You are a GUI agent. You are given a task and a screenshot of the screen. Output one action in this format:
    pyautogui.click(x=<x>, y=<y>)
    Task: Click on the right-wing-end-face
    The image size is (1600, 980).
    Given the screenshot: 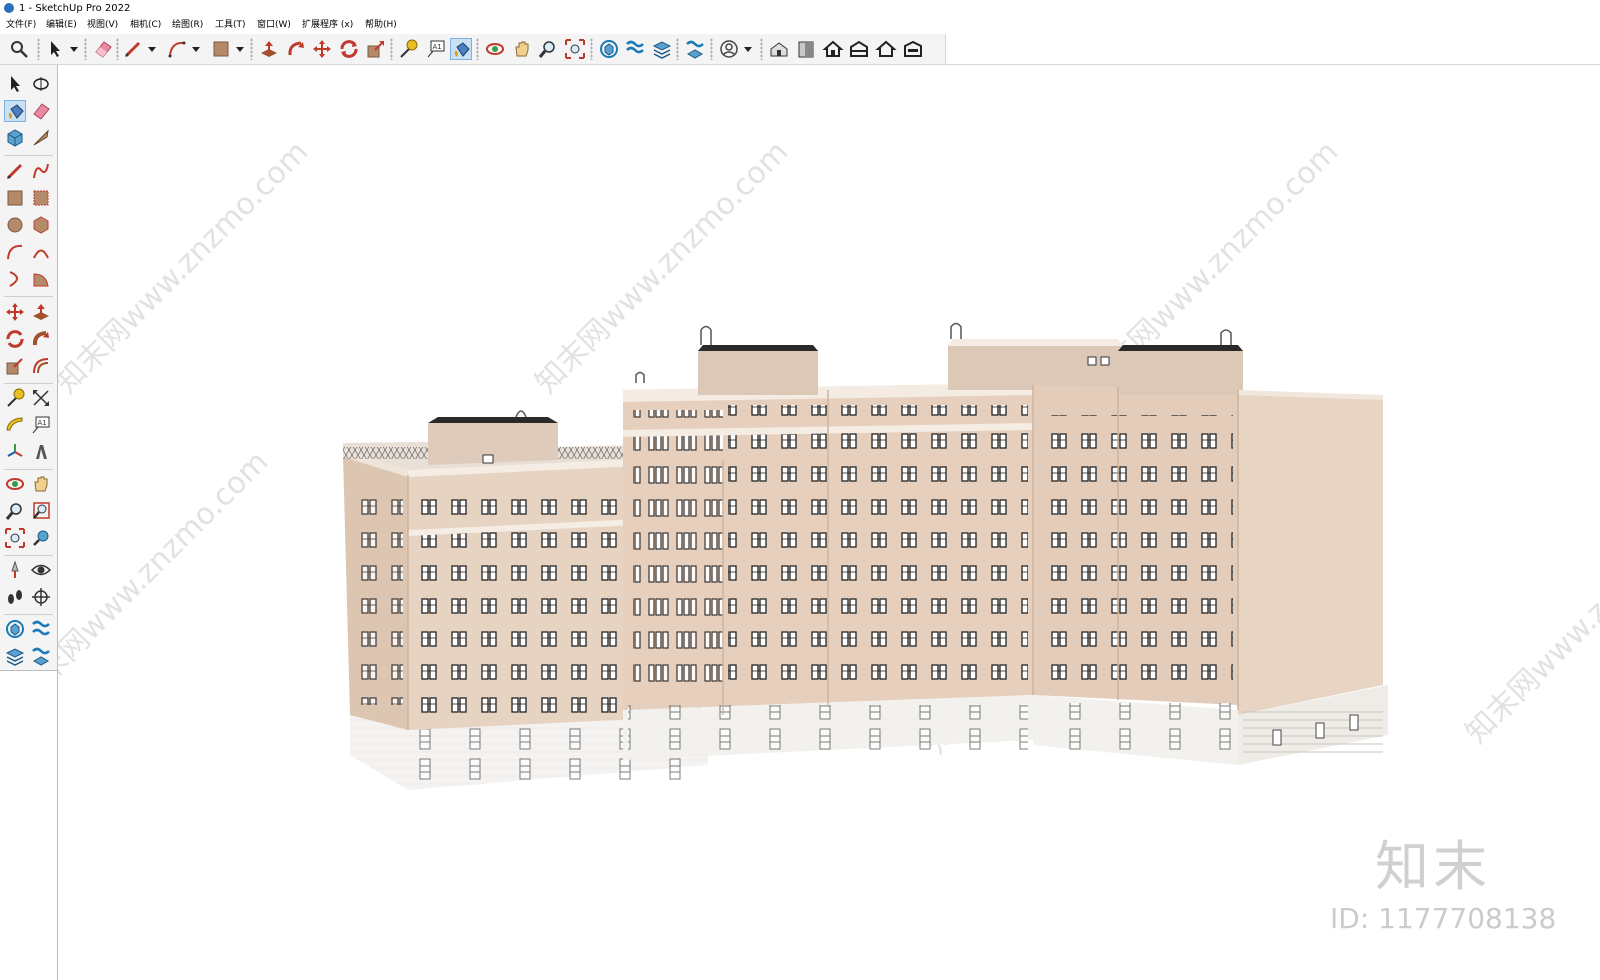 What is the action you would take?
    pyautogui.click(x=1310, y=555)
    